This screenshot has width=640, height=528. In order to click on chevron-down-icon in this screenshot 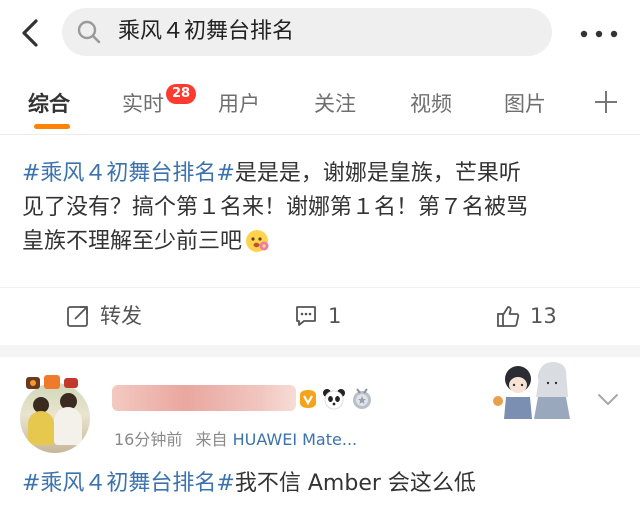, I will do `click(608, 399)`.